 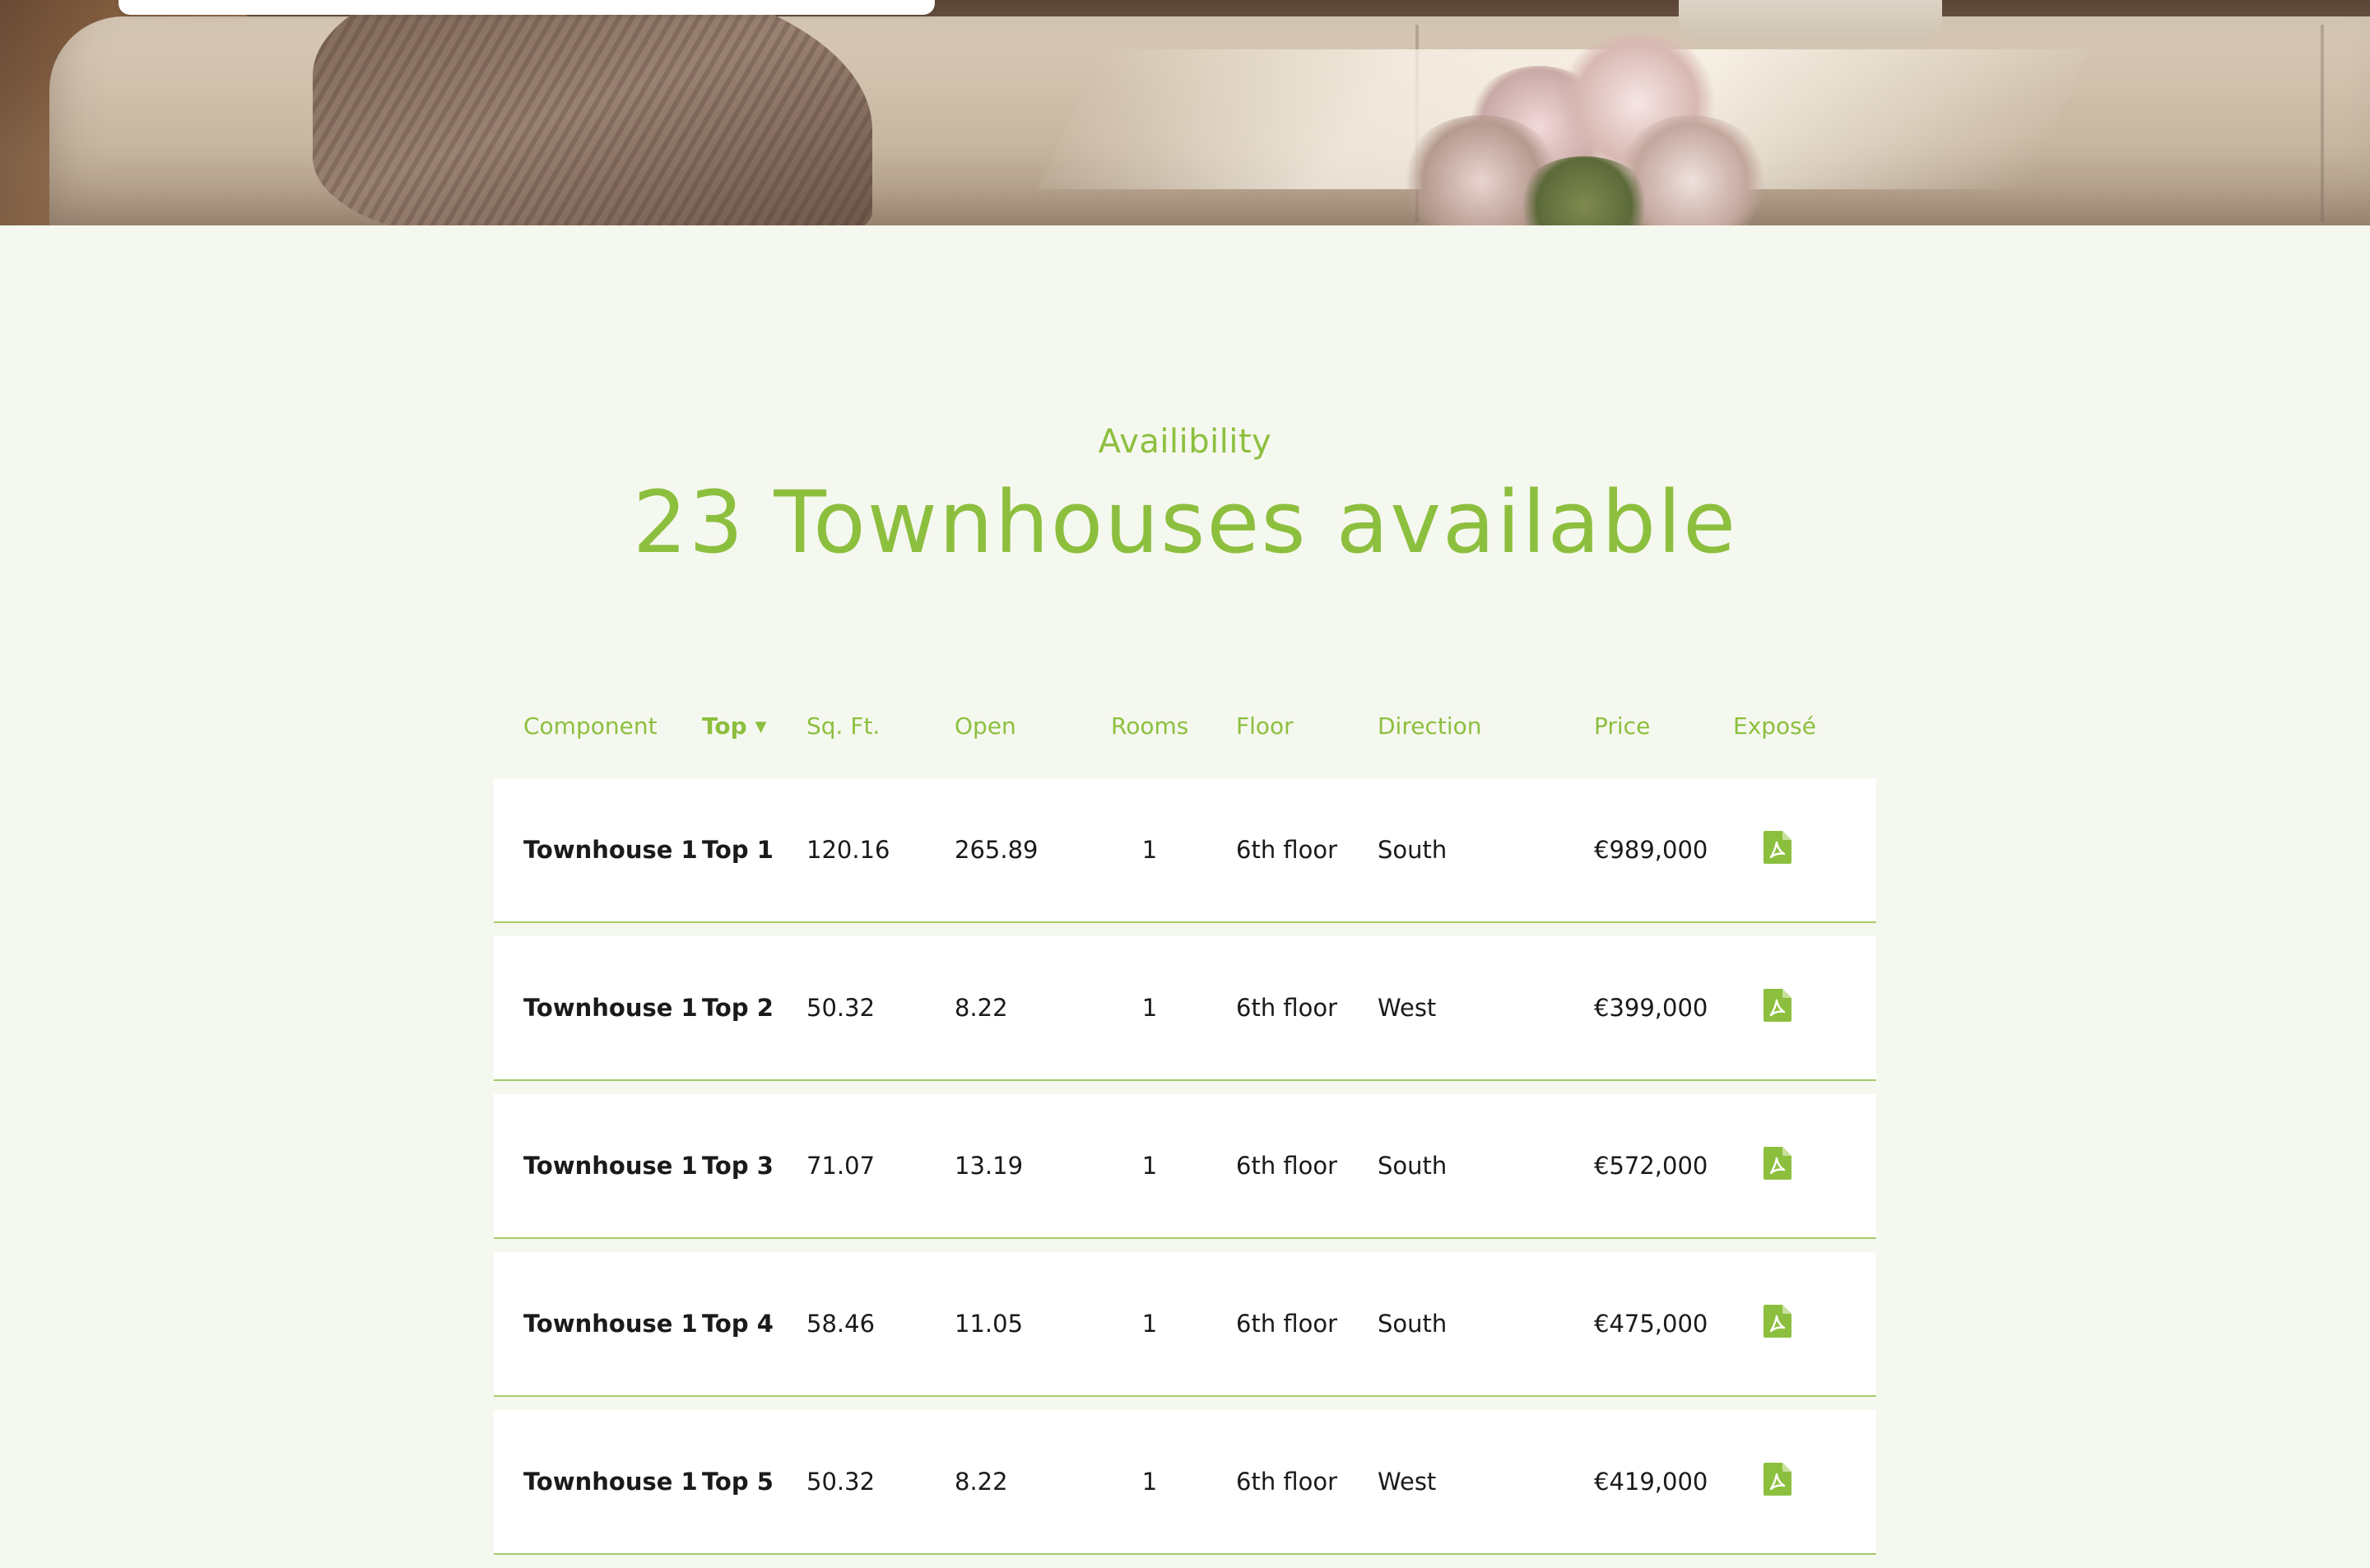 What do you see at coordinates (738, 850) in the screenshot?
I see `cell-top: Top 1` at bounding box center [738, 850].